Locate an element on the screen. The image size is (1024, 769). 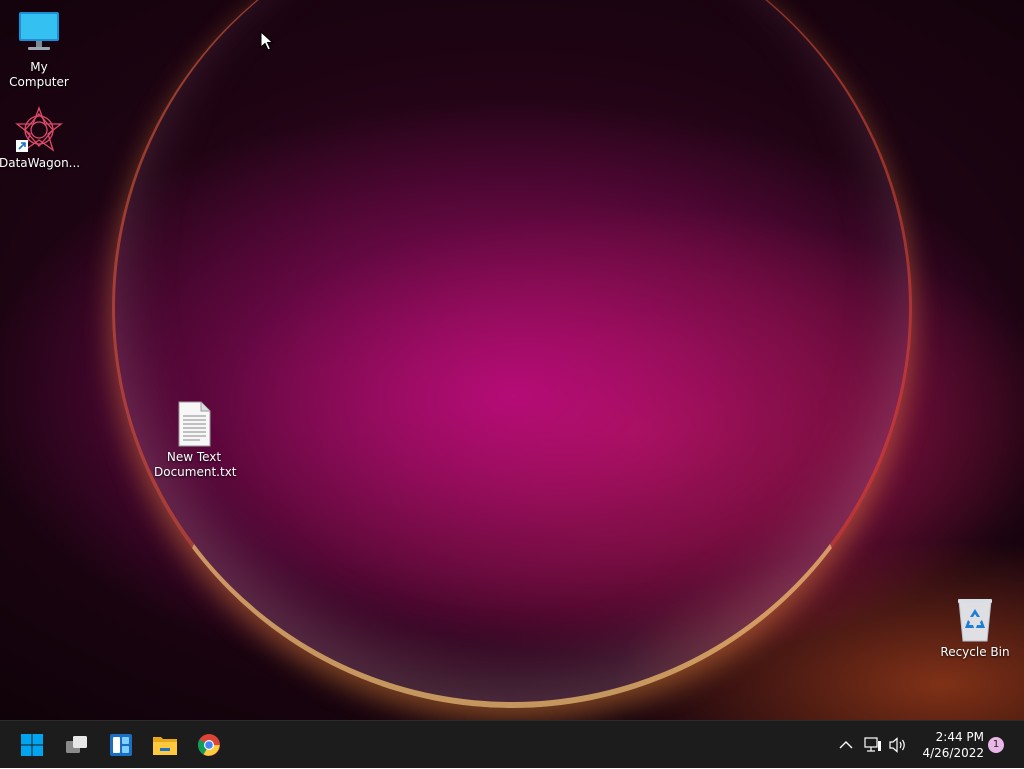
network-icon is located at coordinates (872, 744).